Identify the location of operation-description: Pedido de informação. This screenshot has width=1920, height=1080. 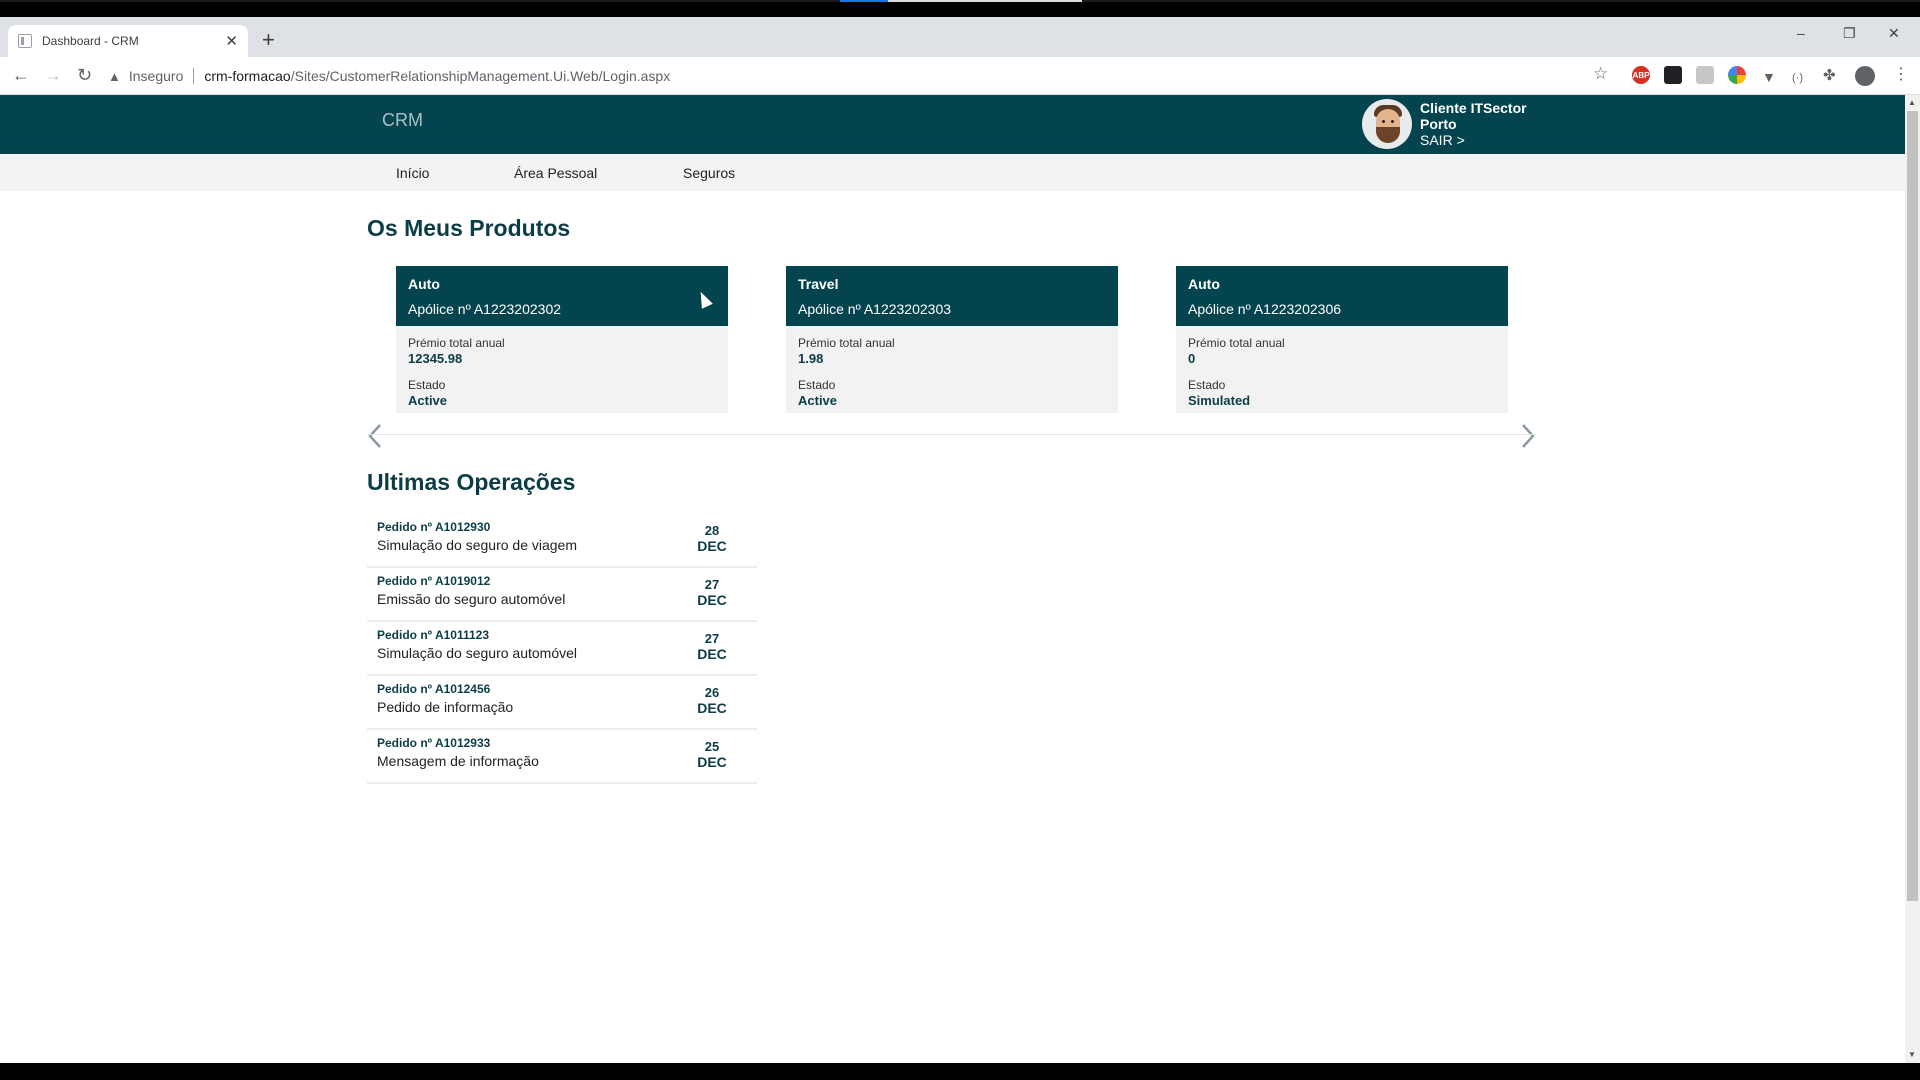
(445, 707).